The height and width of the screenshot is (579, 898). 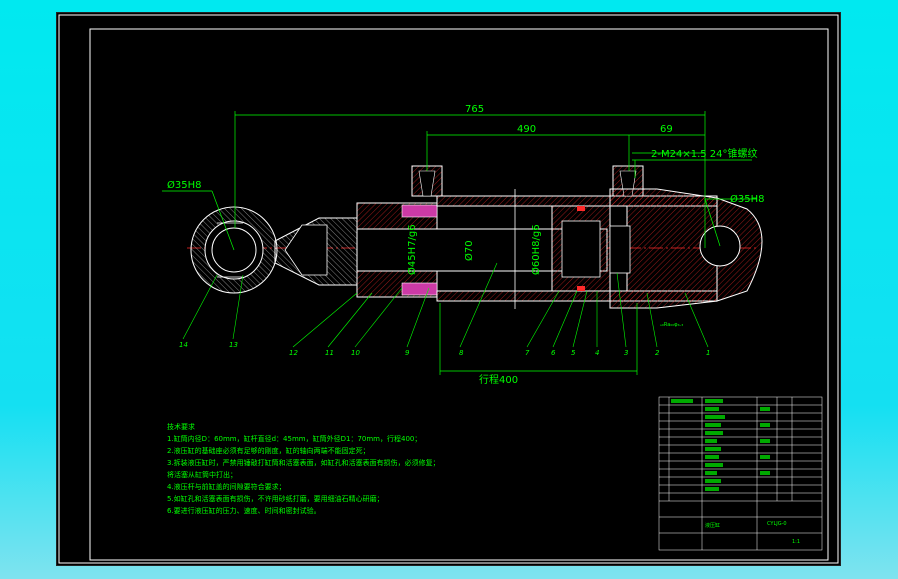 What do you see at coordinates (233, 345) in the screenshot?
I see `balloon: 13` at bounding box center [233, 345].